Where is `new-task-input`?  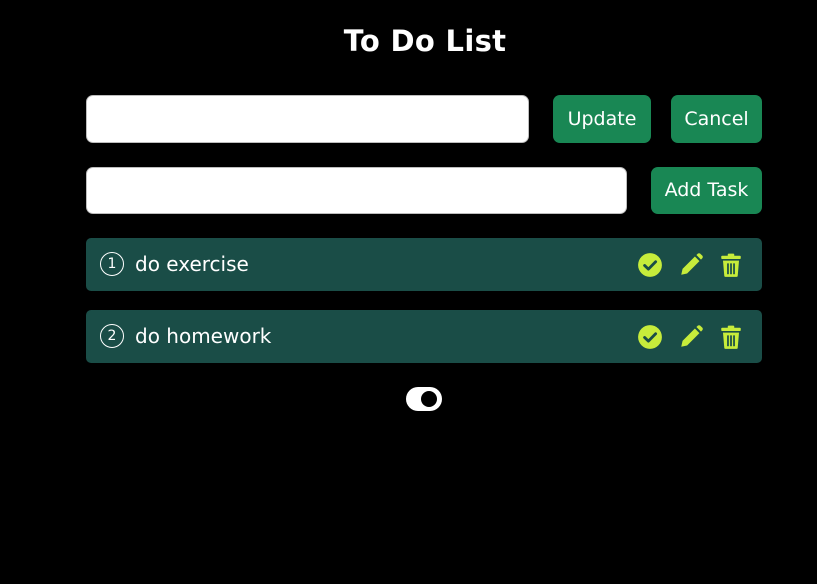
new-task-input is located at coordinates (356, 190).